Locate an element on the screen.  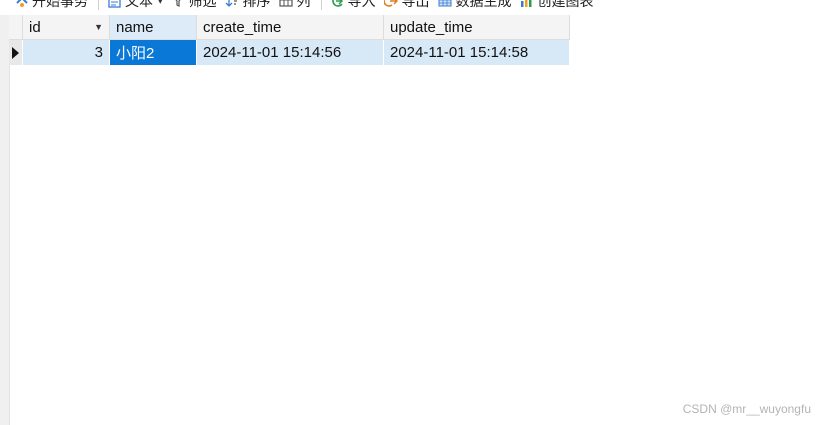
chart-icon is located at coordinates (527, 4).